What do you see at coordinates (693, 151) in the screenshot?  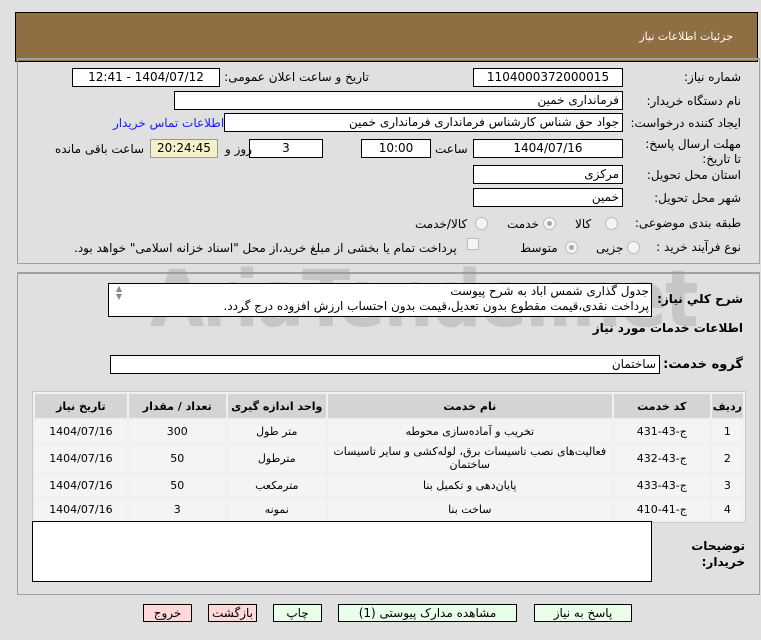 I see `deadline-label: مهلت ارسال پاسخ: تا تاریخ:` at bounding box center [693, 151].